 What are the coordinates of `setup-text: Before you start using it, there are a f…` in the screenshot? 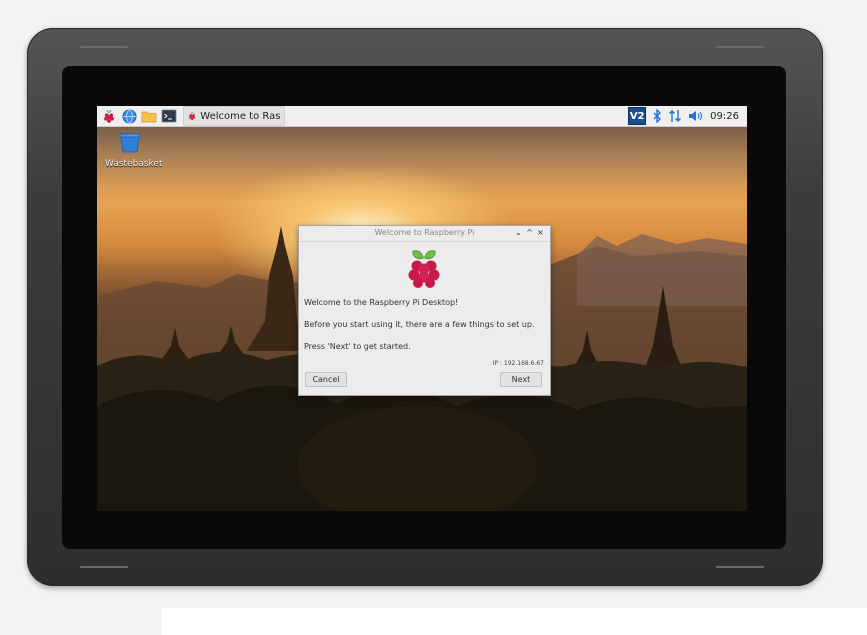 It's located at (419, 324).